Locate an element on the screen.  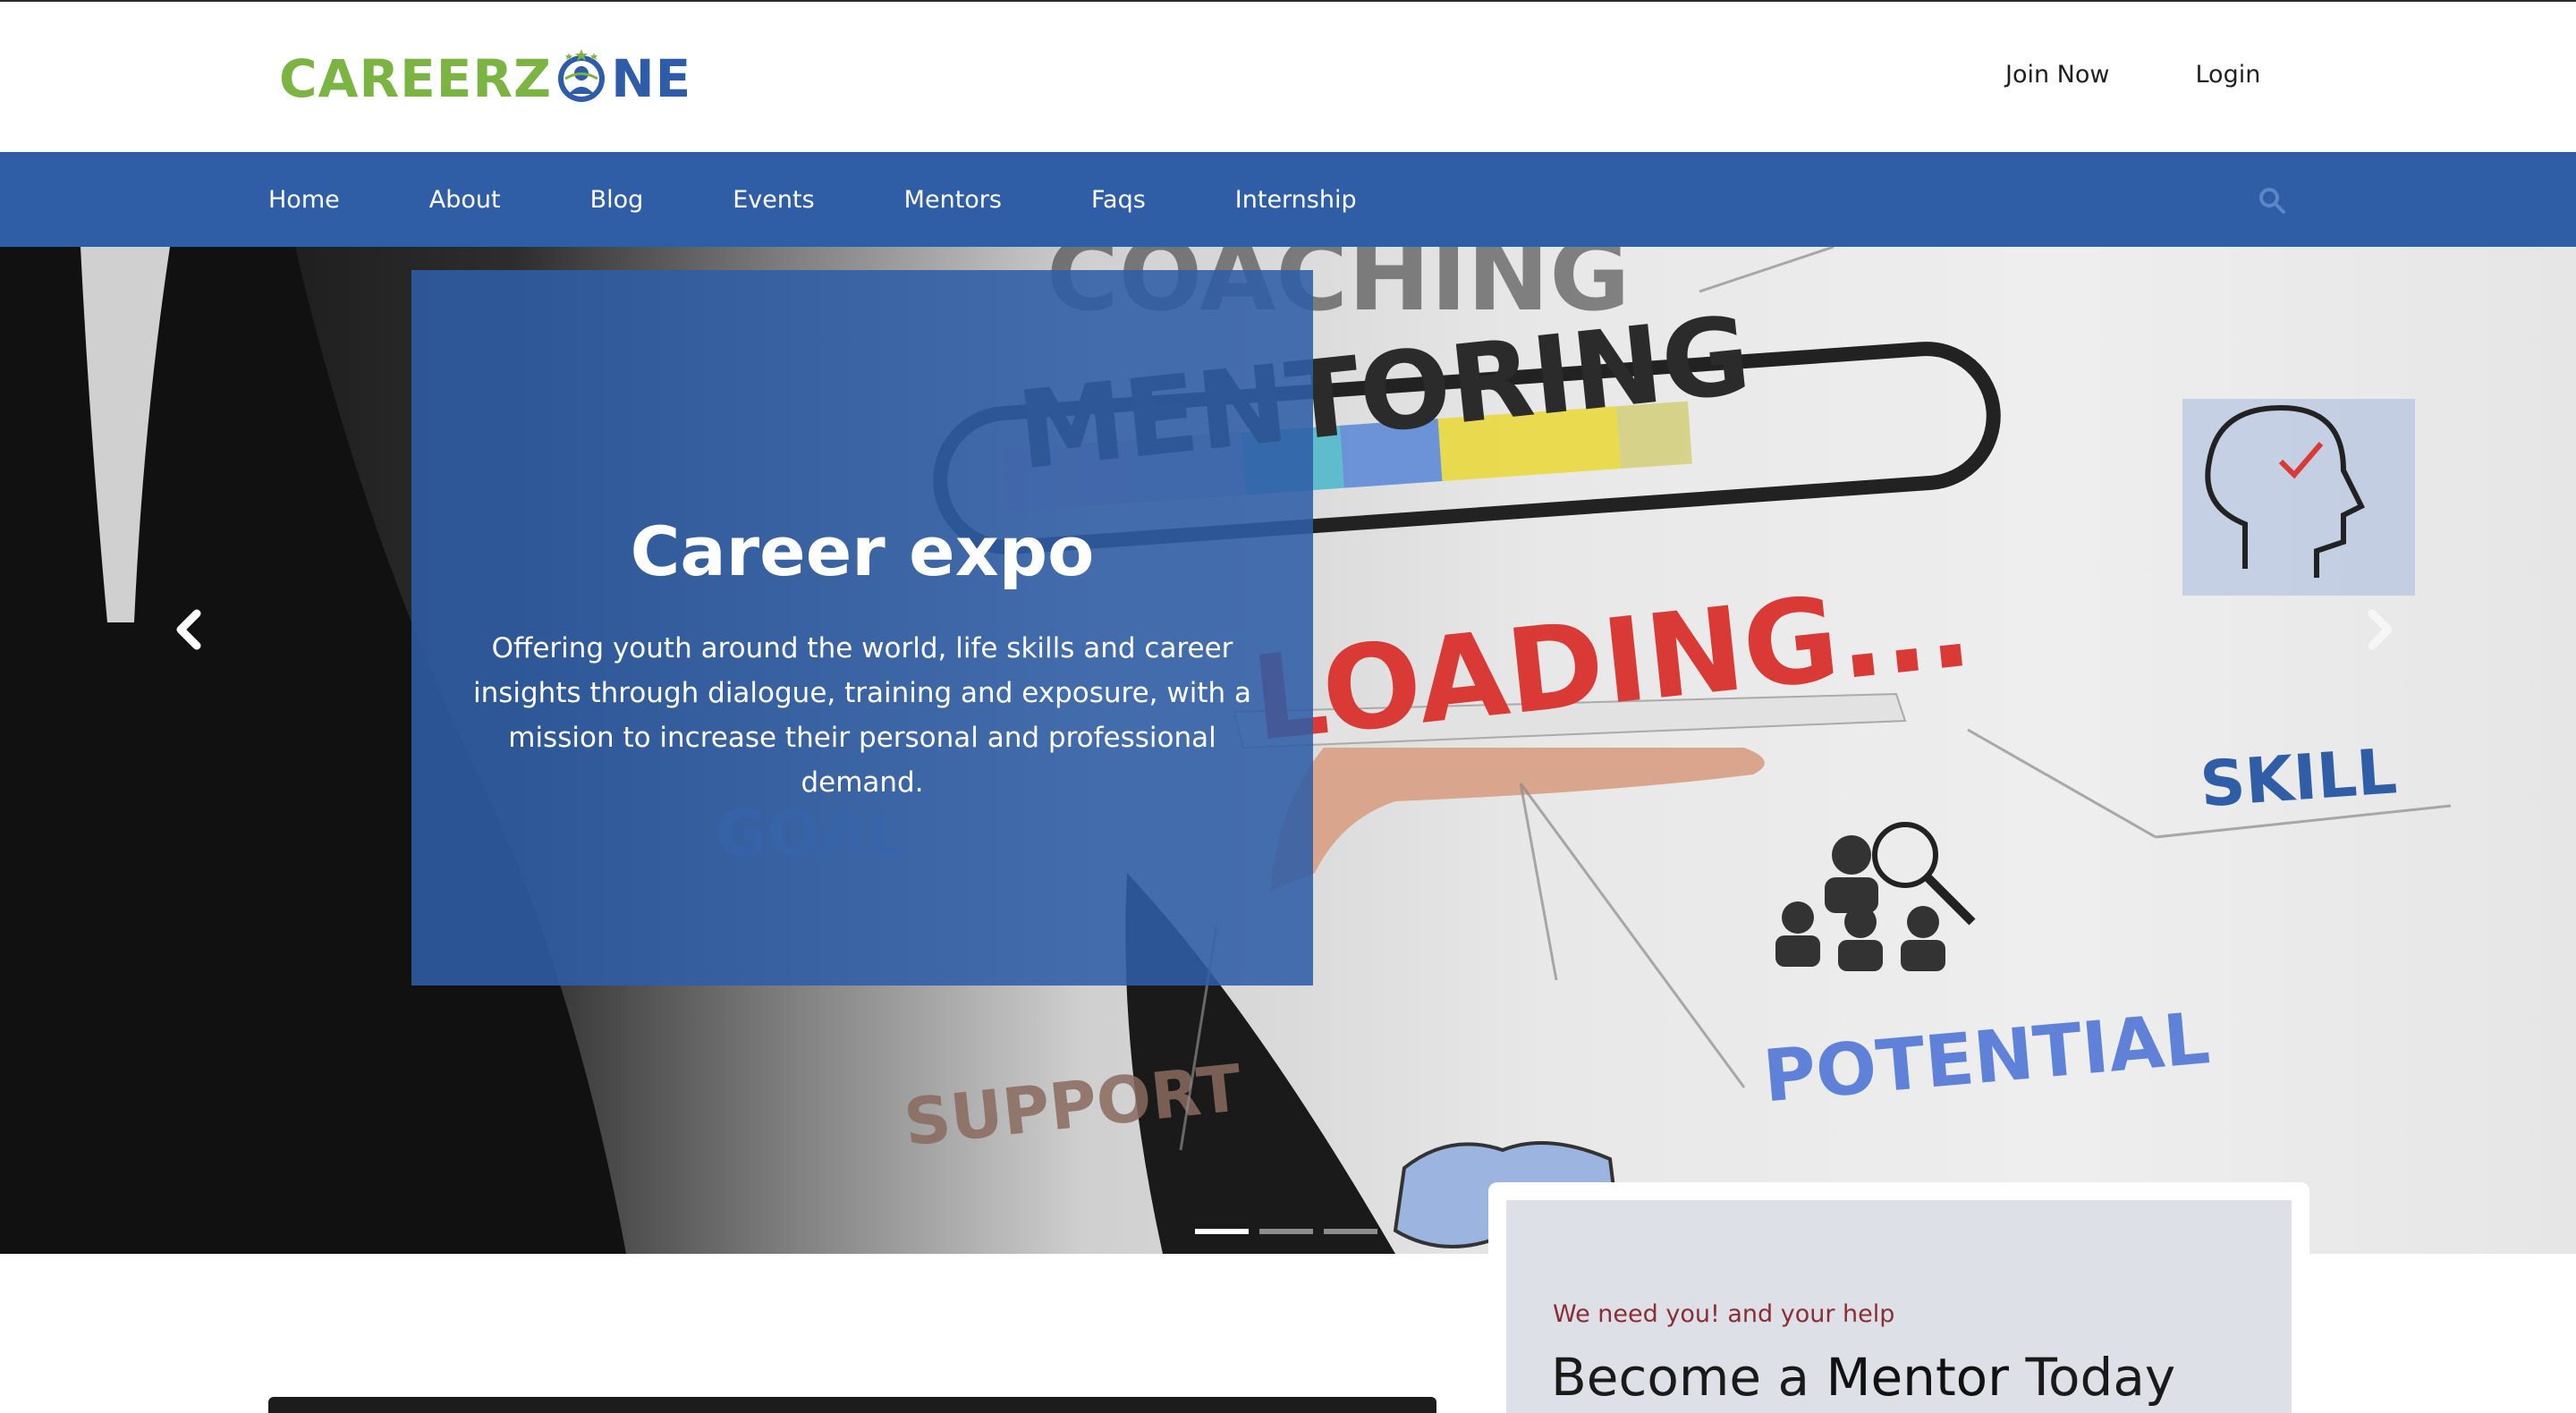
account-links: Join Now Login is located at coordinates (2132, 75).